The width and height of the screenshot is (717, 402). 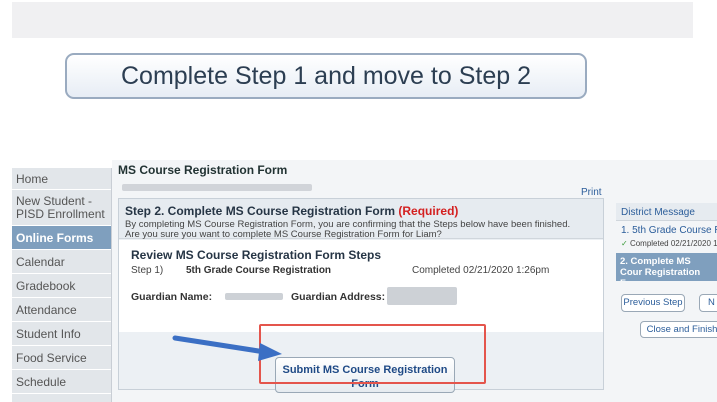 I want to click on step-status: Completed 02/21/2020 1:26pm, so click(x=481, y=270).